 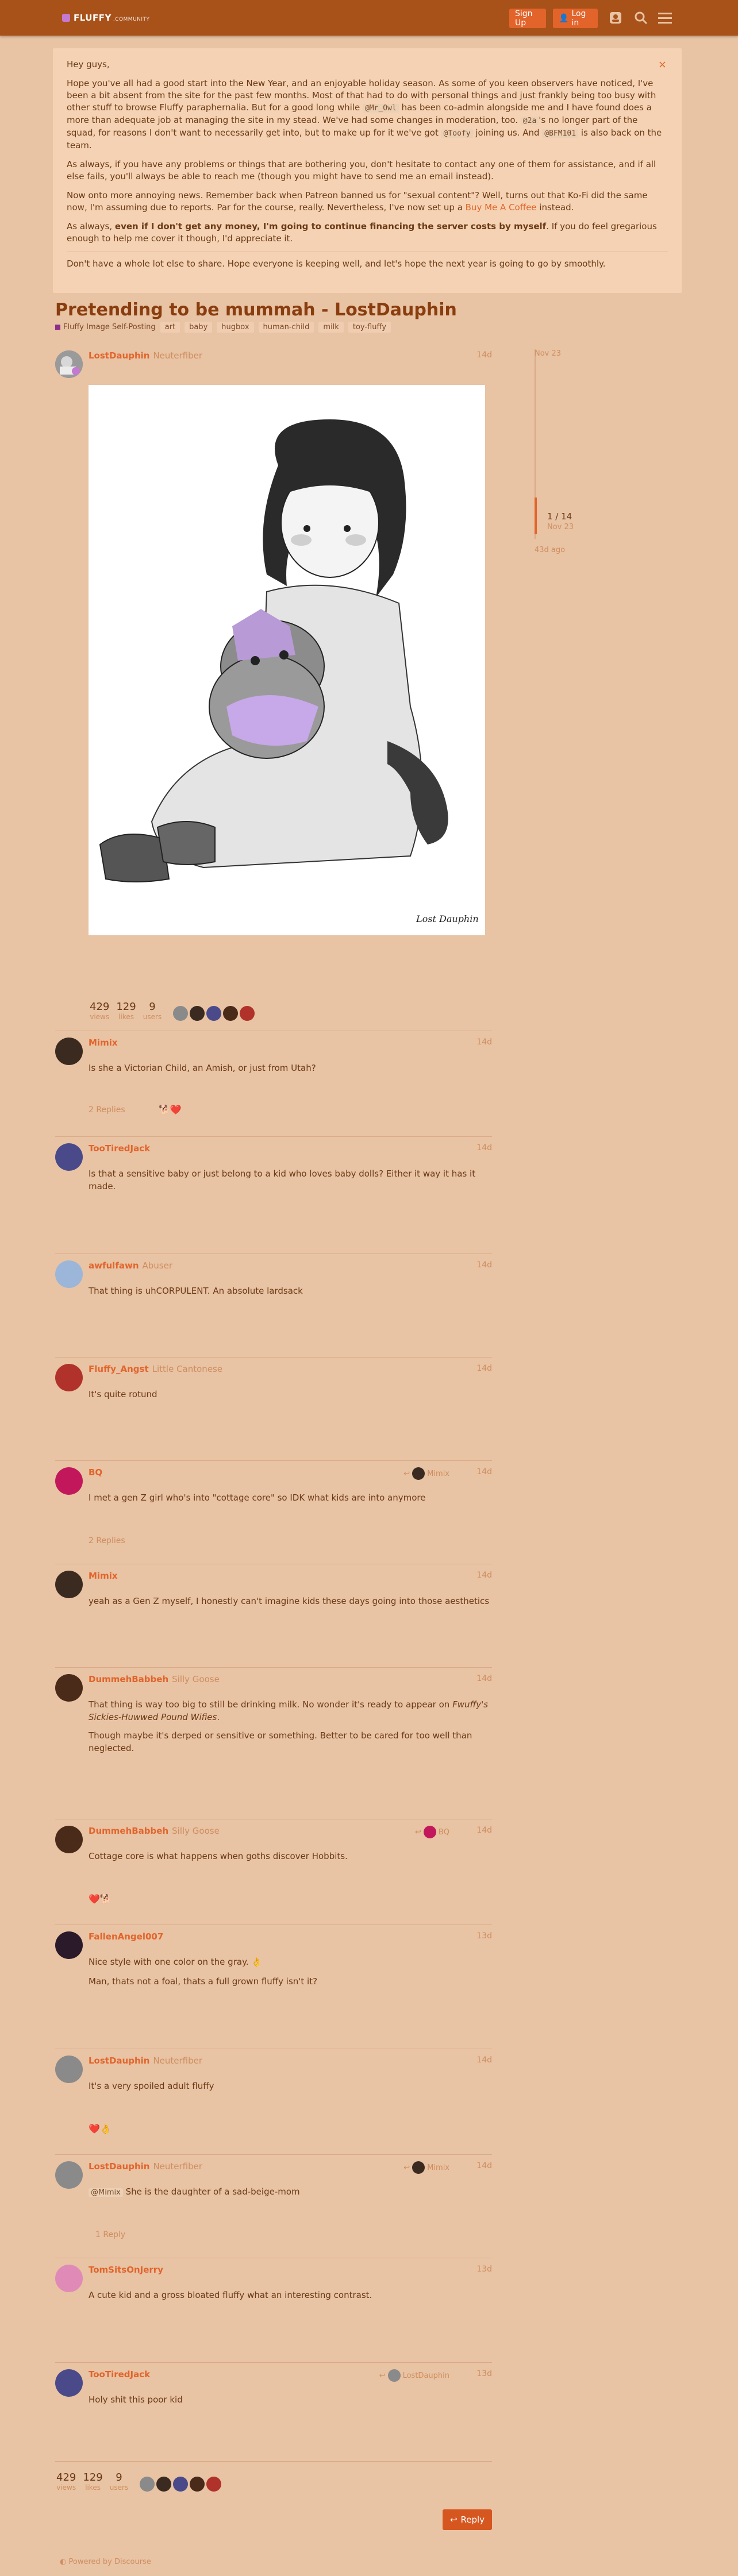 I want to click on mention-bfm101: @BFM101, so click(x=560, y=133).